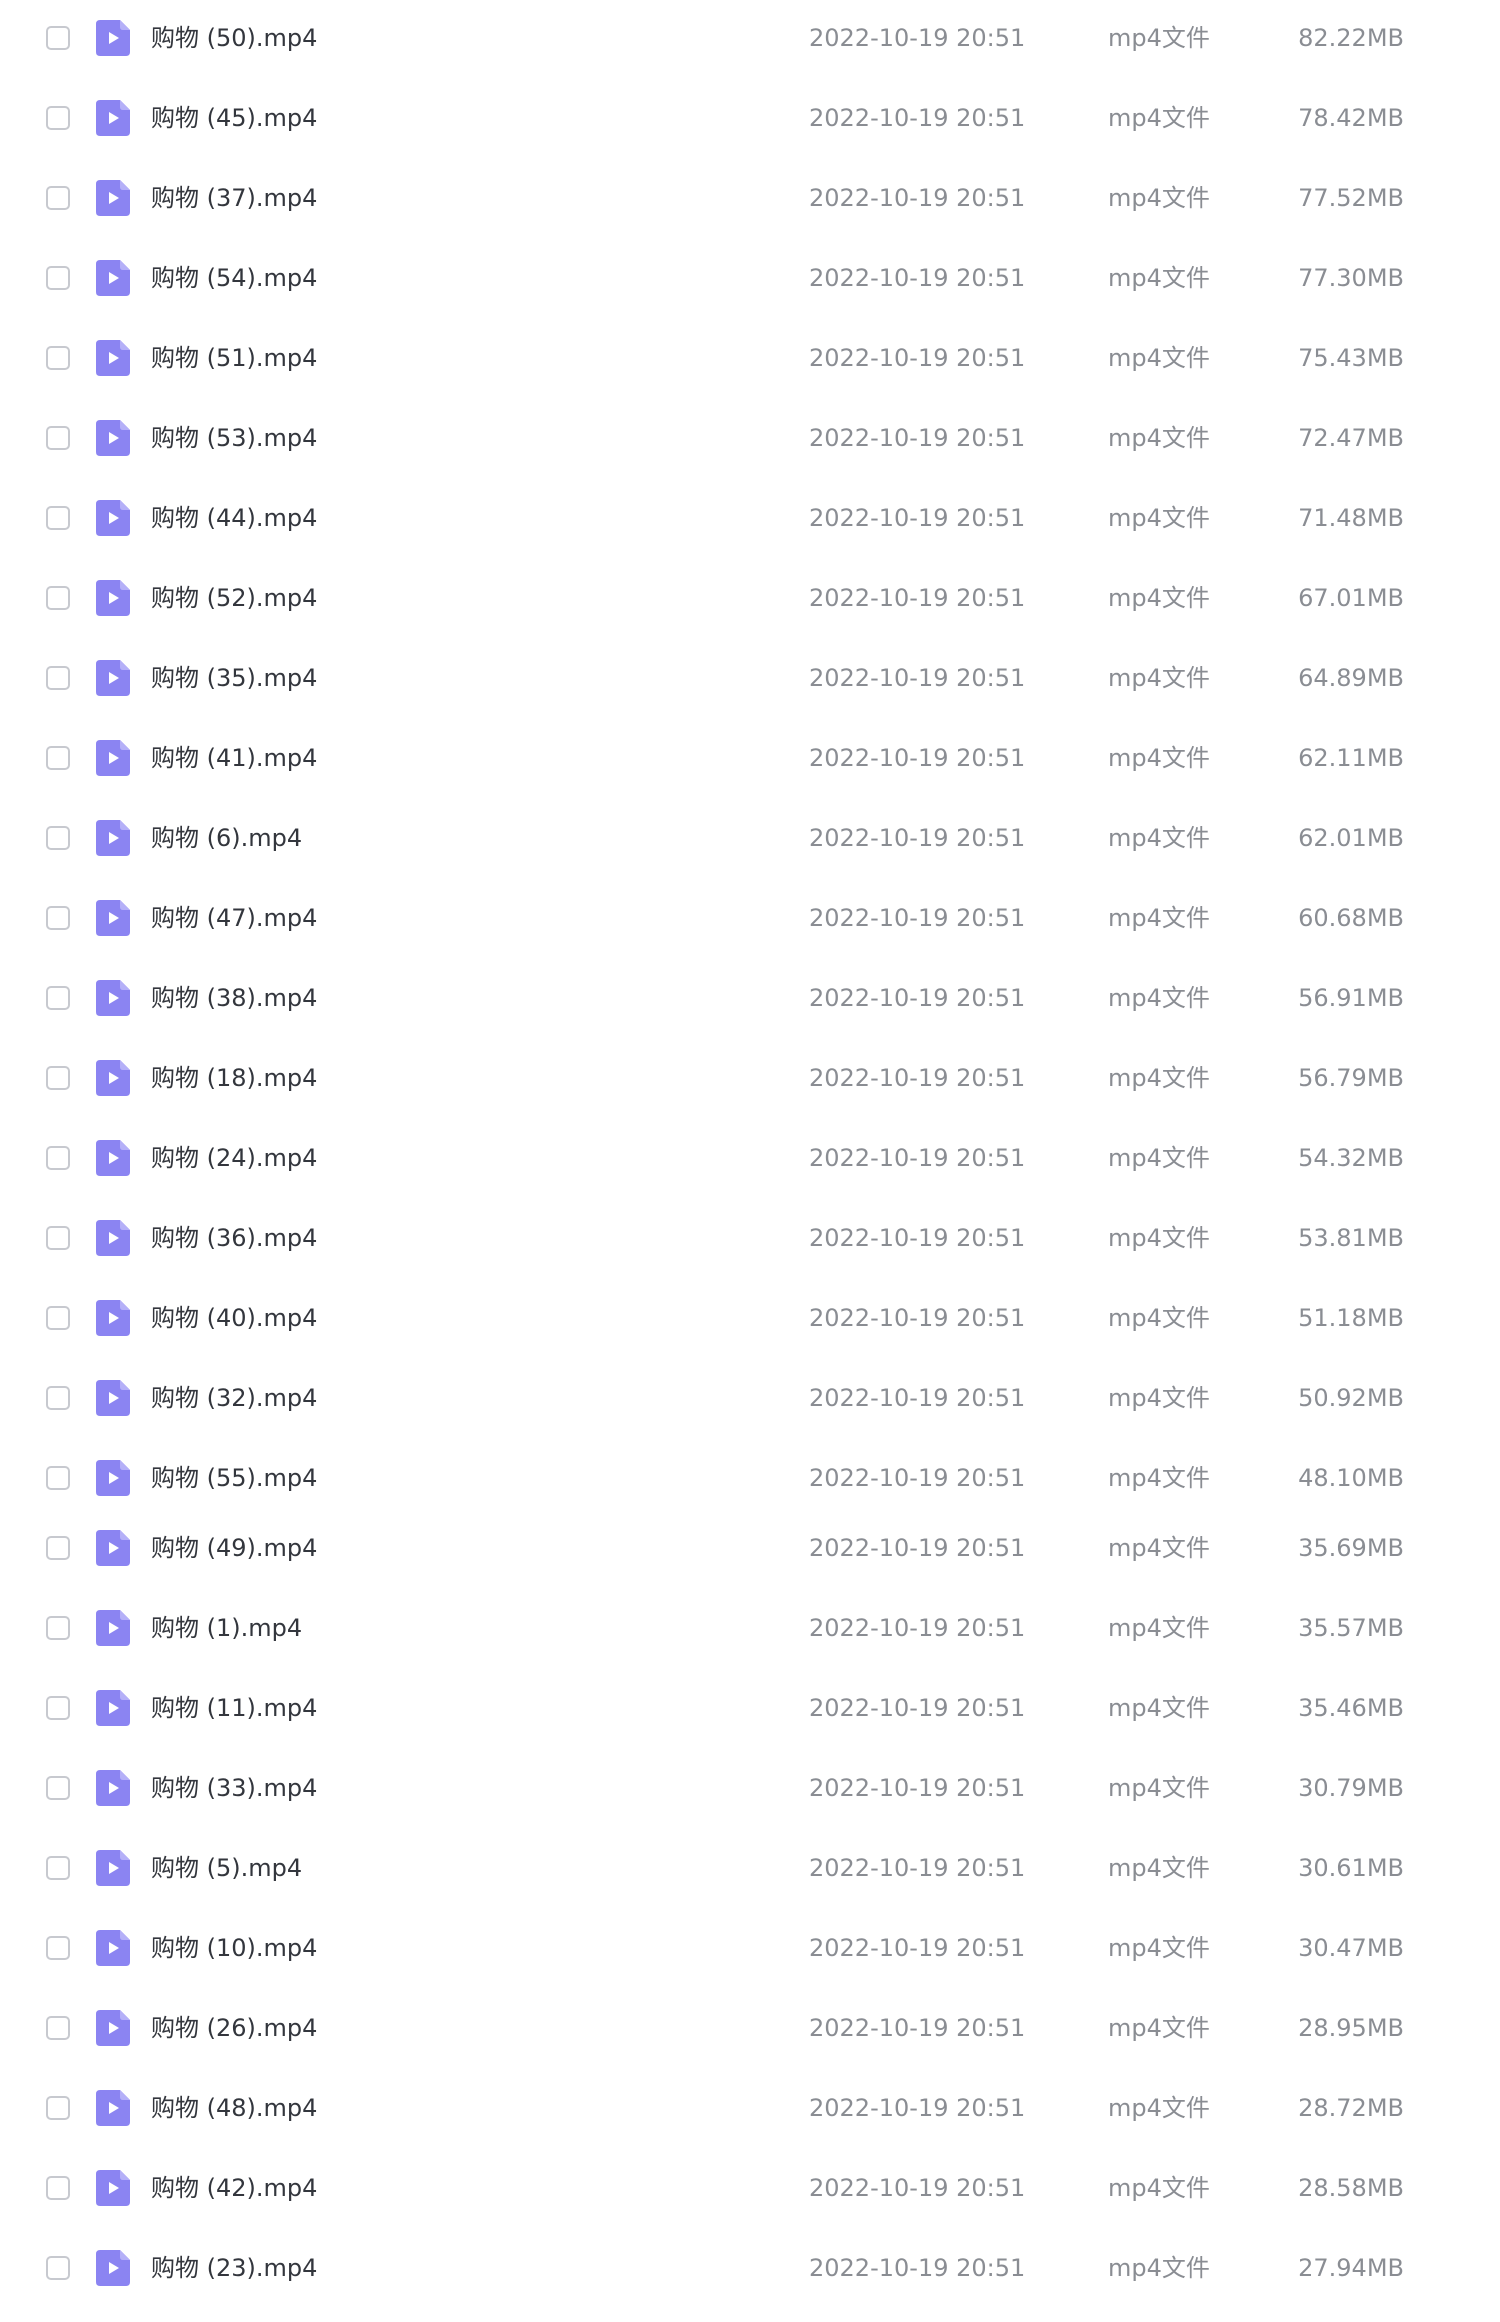  Describe the element at coordinates (750, 1548) in the screenshot. I see `file-row: 购物 (49).mp4 2022-10-19 20:51 mp4文件 35.69MB` at that location.